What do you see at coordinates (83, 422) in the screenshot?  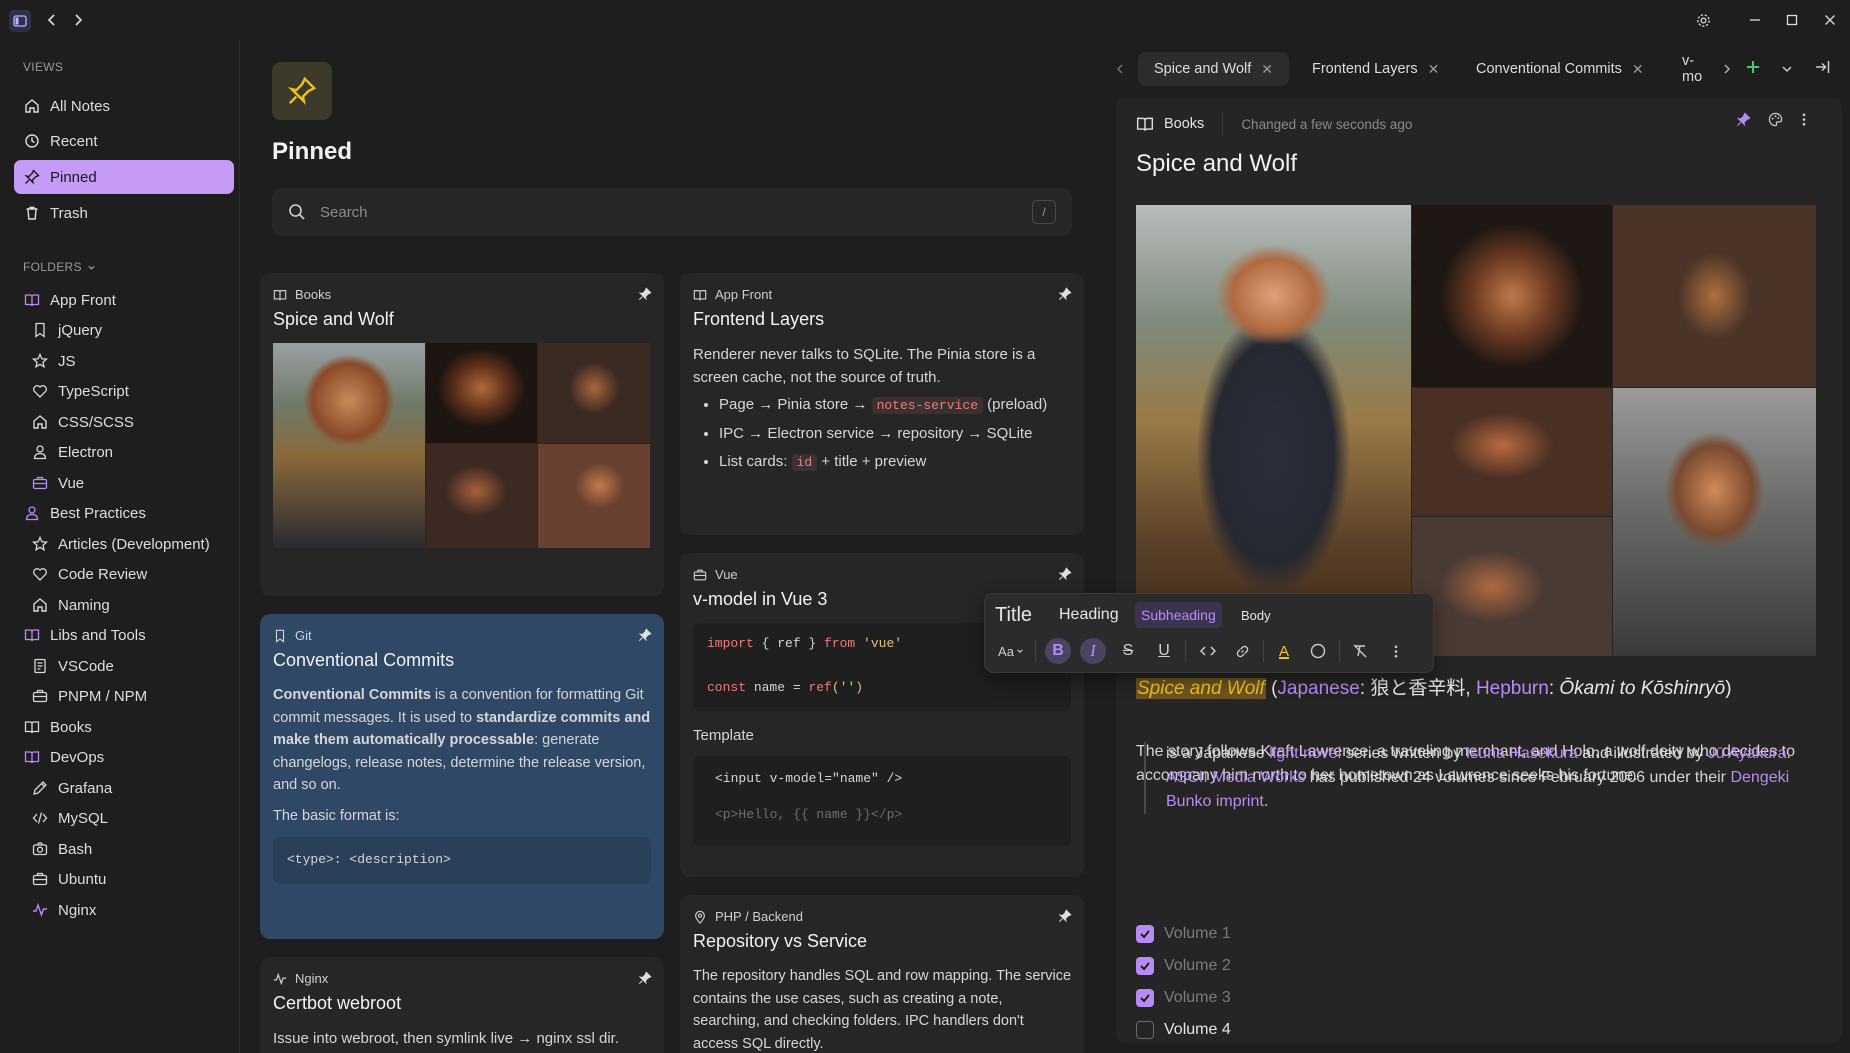 I see `folder-item-css-scss: CSS/SCSS` at bounding box center [83, 422].